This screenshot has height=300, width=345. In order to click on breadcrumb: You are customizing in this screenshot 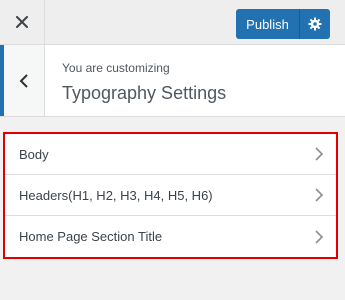, I will do `click(116, 68)`.